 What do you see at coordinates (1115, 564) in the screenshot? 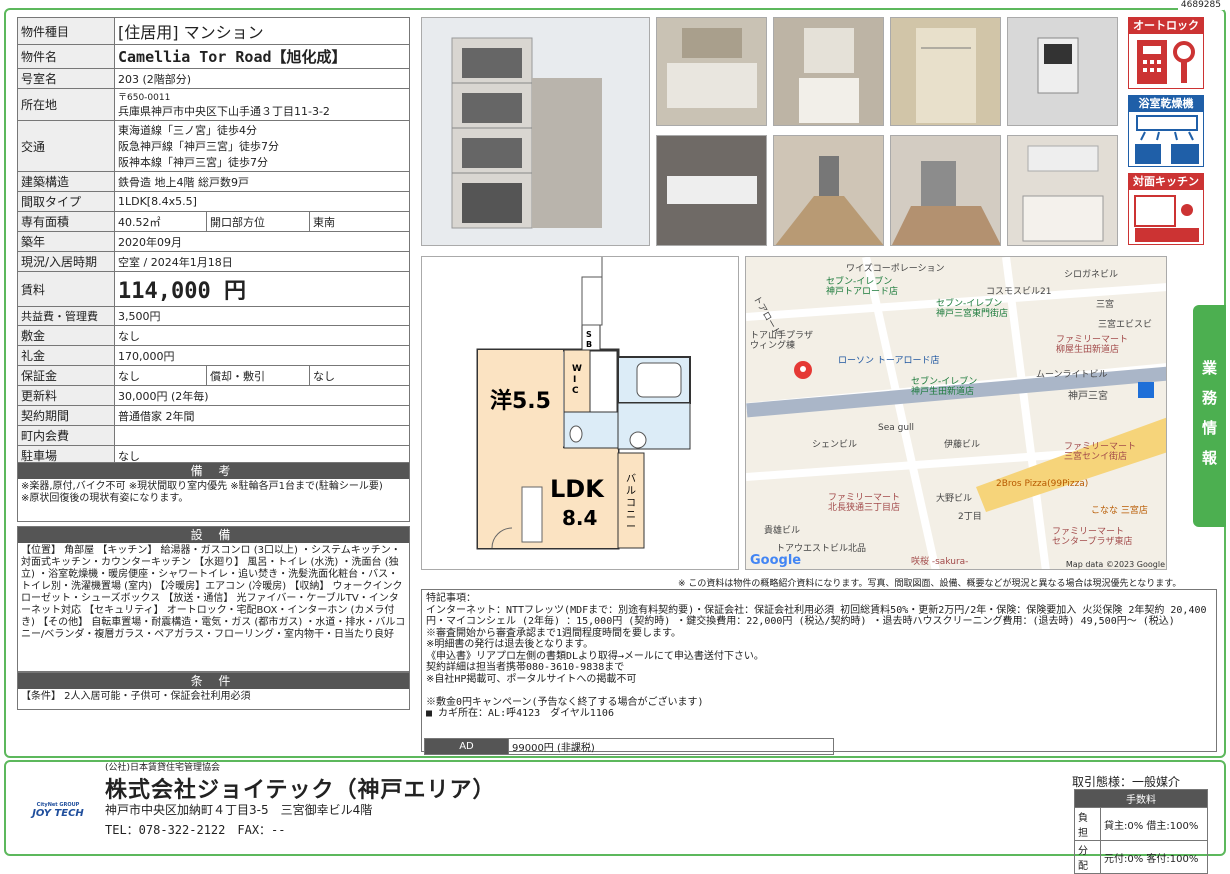
I see `map-attribution: Map data ©2023 Google` at bounding box center [1115, 564].